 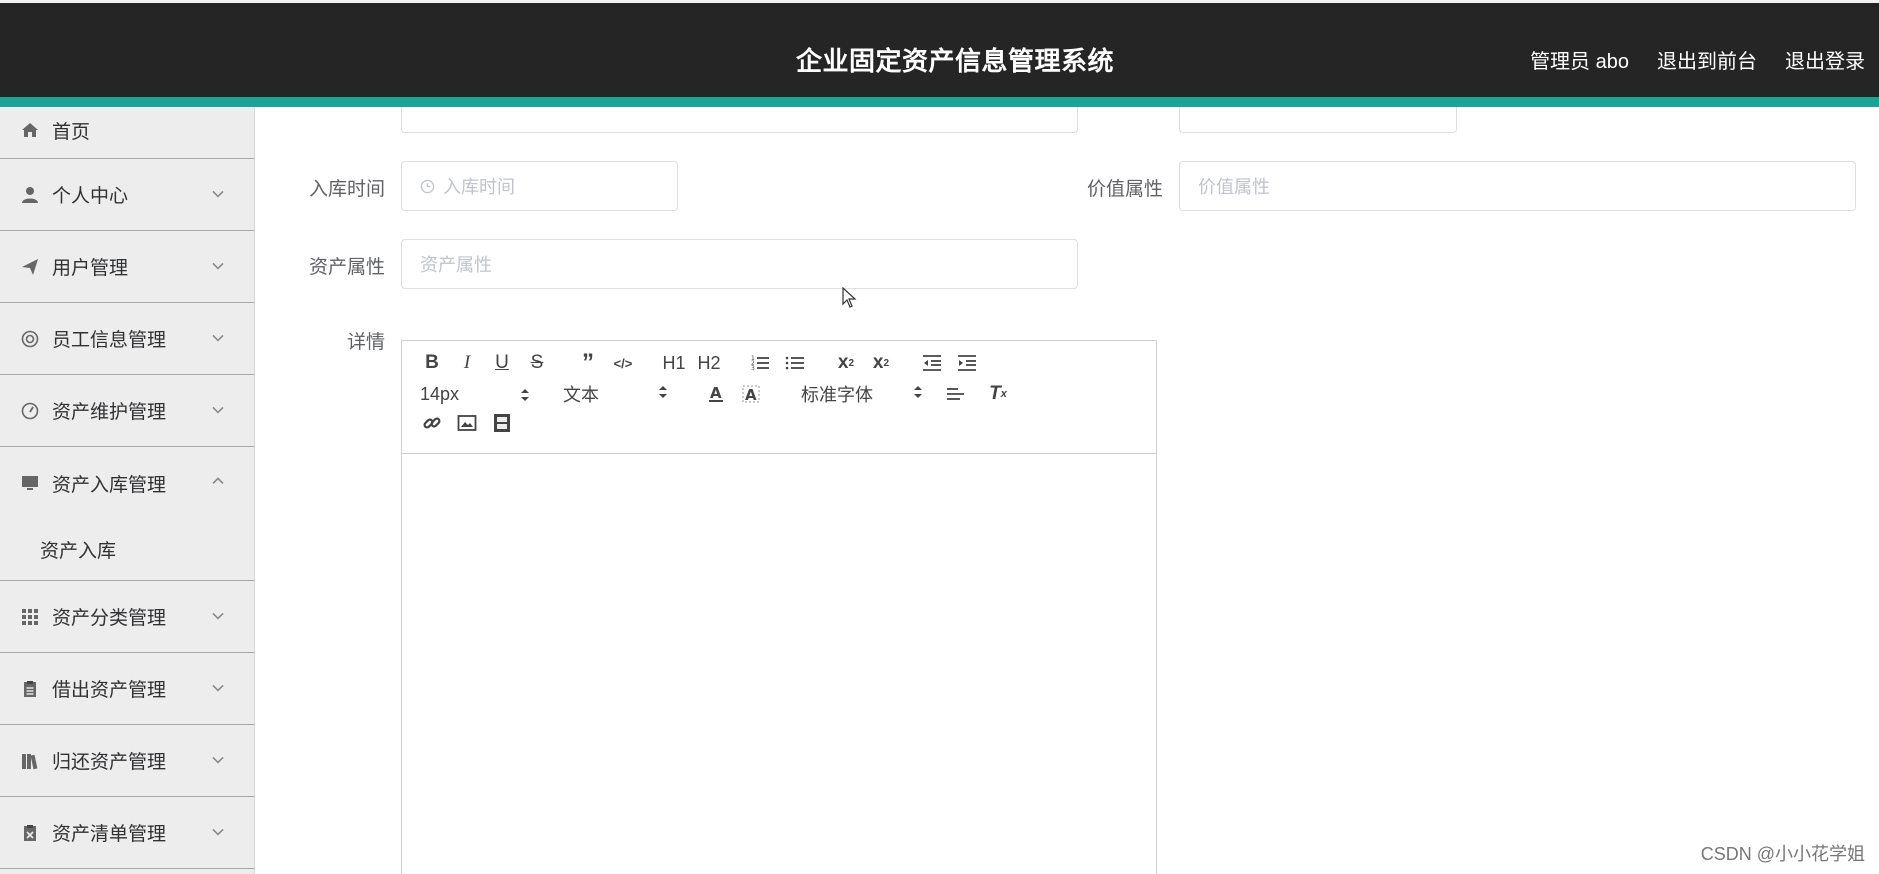 I want to click on storage-time-label: 入库时间, so click(x=346, y=189).